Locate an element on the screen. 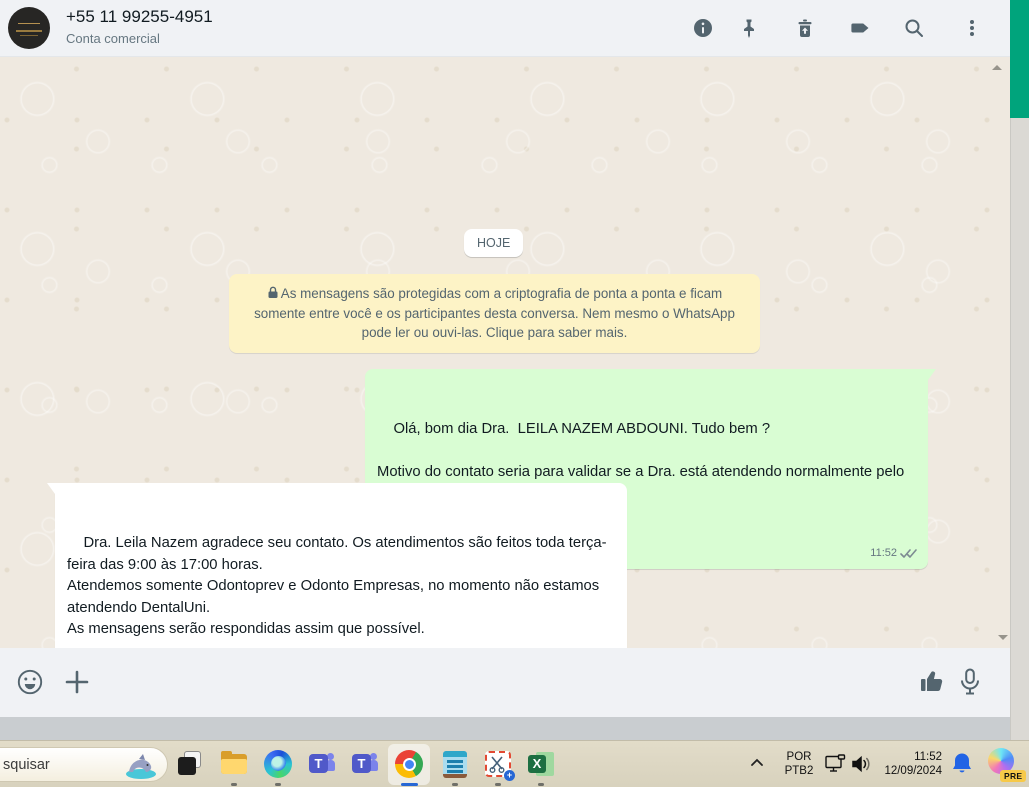 The image size is (1029, 787). dolphin-image is located at coordinates (140, 765).